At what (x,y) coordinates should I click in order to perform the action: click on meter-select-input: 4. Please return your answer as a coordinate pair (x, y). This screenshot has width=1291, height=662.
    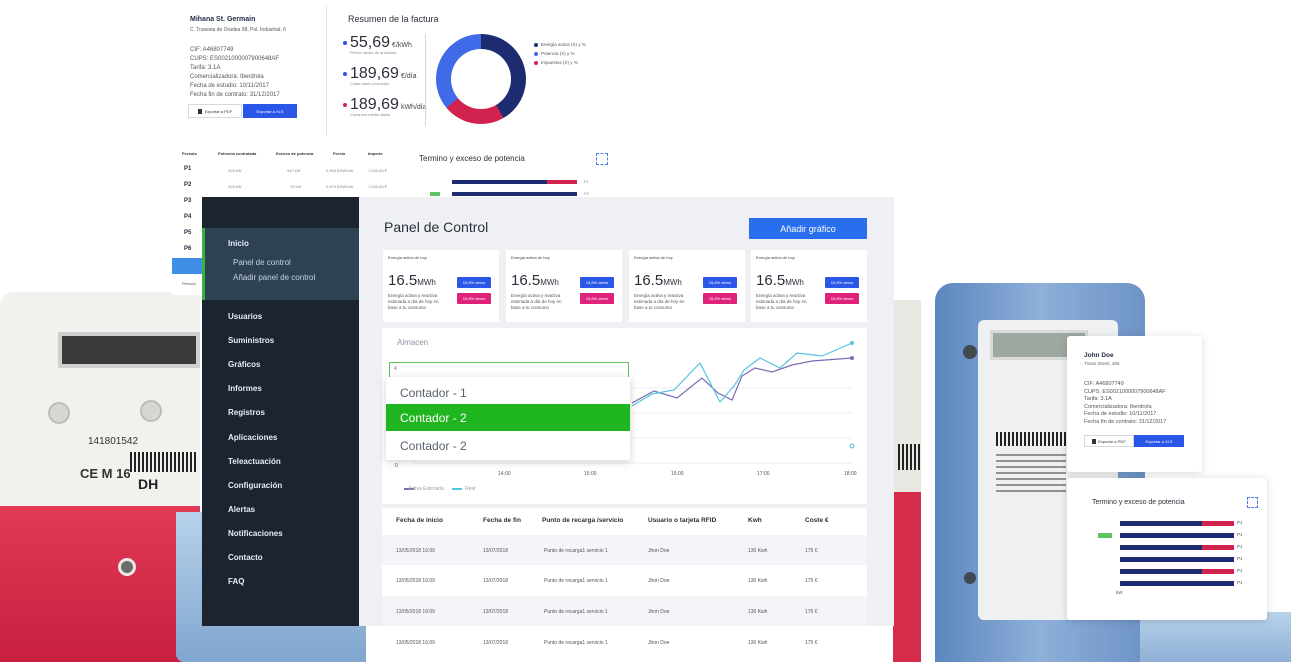
    Looking at the image, I should click on (509, 370).